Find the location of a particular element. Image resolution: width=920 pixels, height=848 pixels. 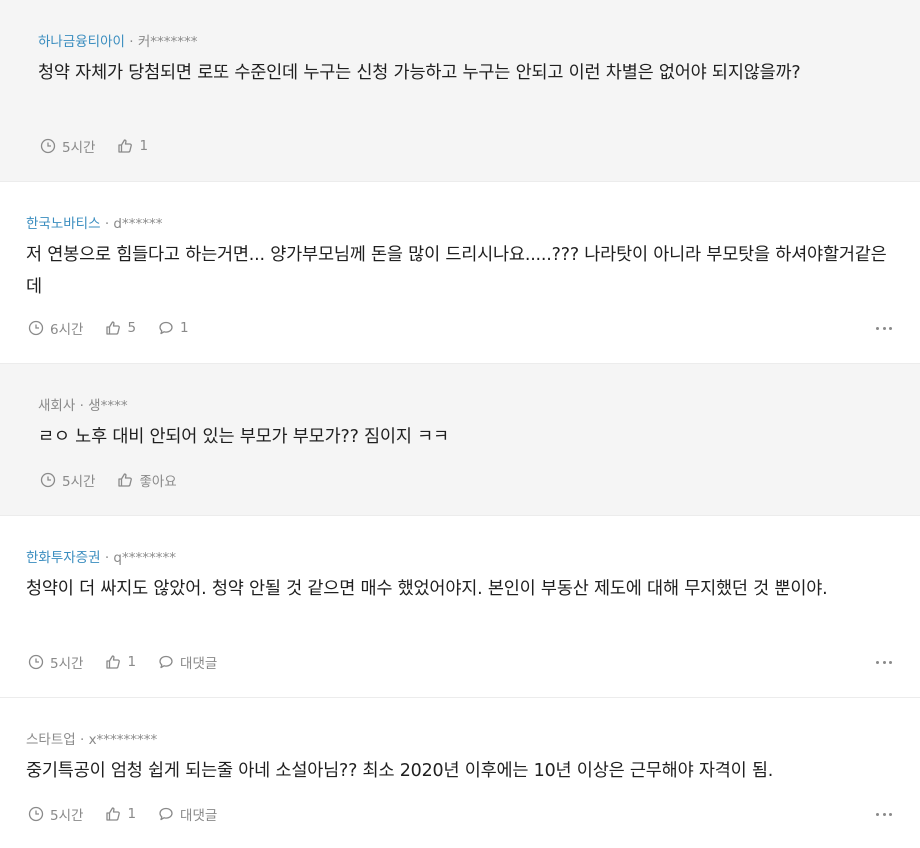

comment-text: ㄹㅇ 노후 대비 안되어 있는 부모가 부모가?? 짐이지 ㅋㅋ is located at coordinates (243, 437).